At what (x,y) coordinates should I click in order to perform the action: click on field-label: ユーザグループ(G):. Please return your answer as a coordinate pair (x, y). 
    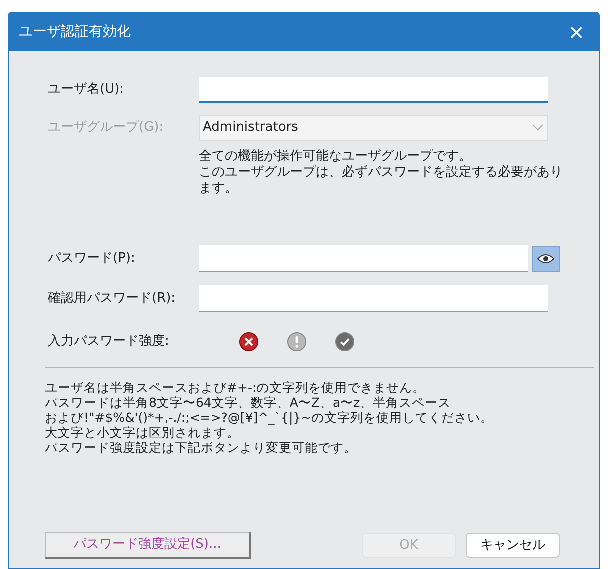
    Looking at the image, I should click on (106, 128).